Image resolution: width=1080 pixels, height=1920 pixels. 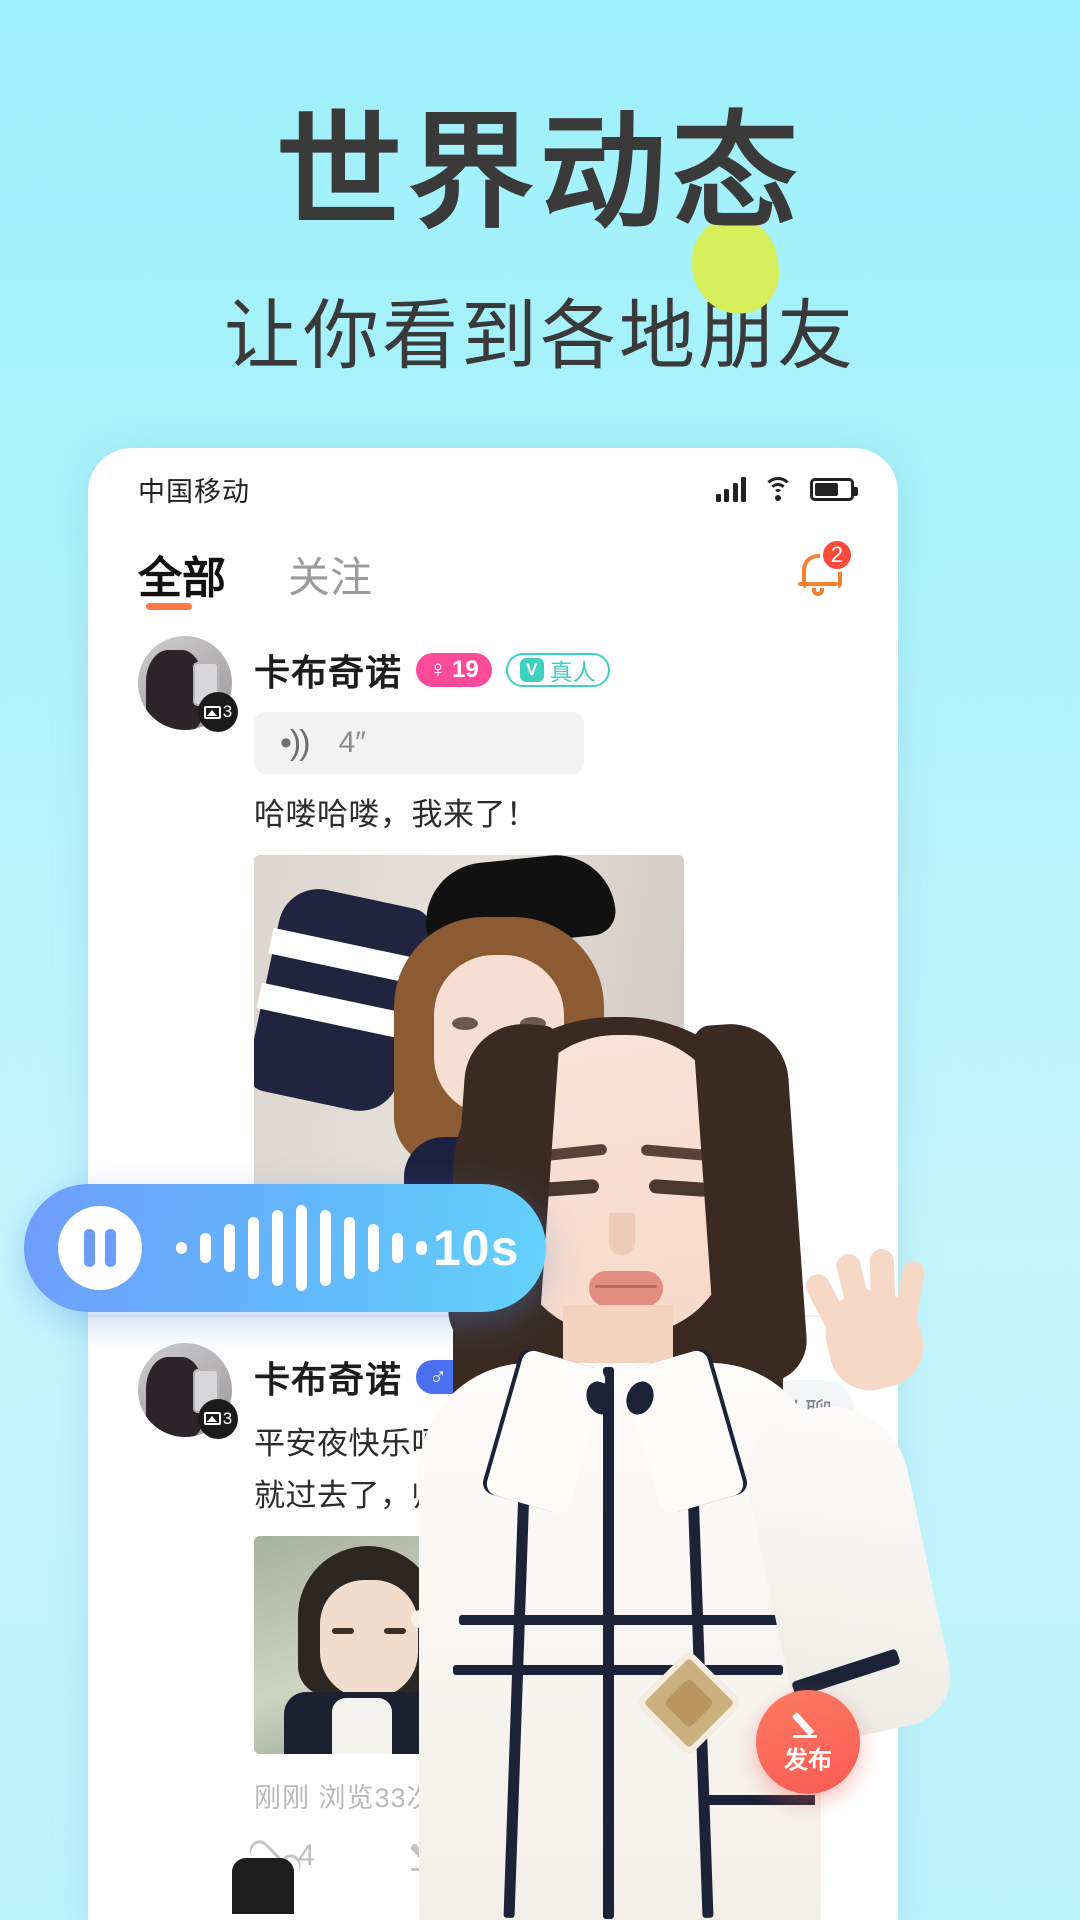 I want to click on bottom-nav-bar, so click(x=493, y=1889).